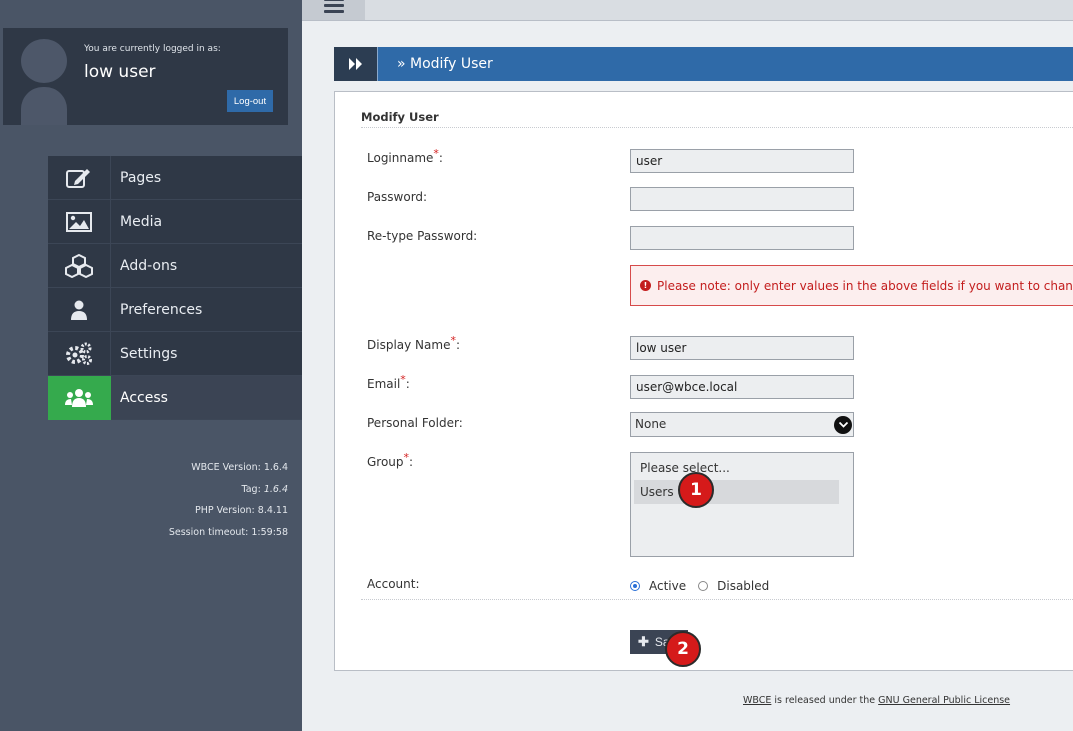 This screenshot has width=1073, height=731. I want to click on retype-password-field, so click(742, 238).